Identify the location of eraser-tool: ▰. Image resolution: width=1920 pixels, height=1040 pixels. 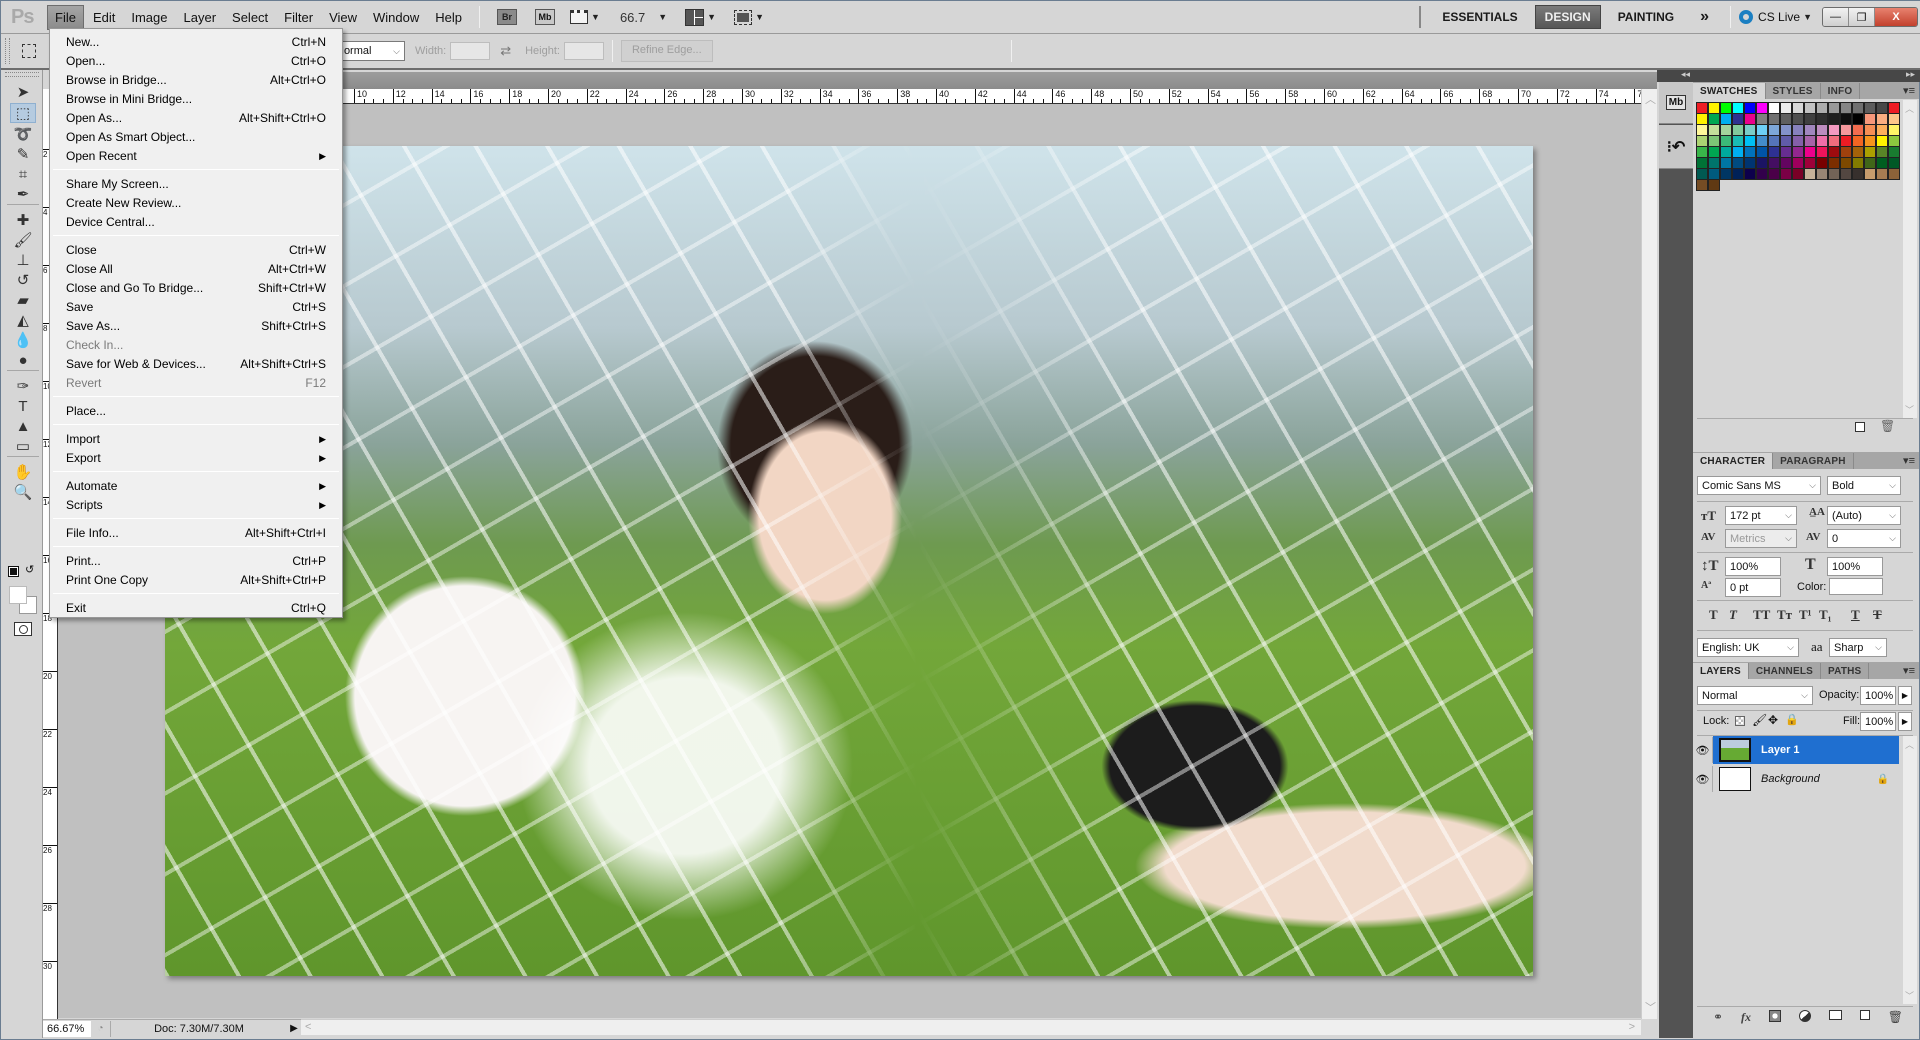
(23, 300).